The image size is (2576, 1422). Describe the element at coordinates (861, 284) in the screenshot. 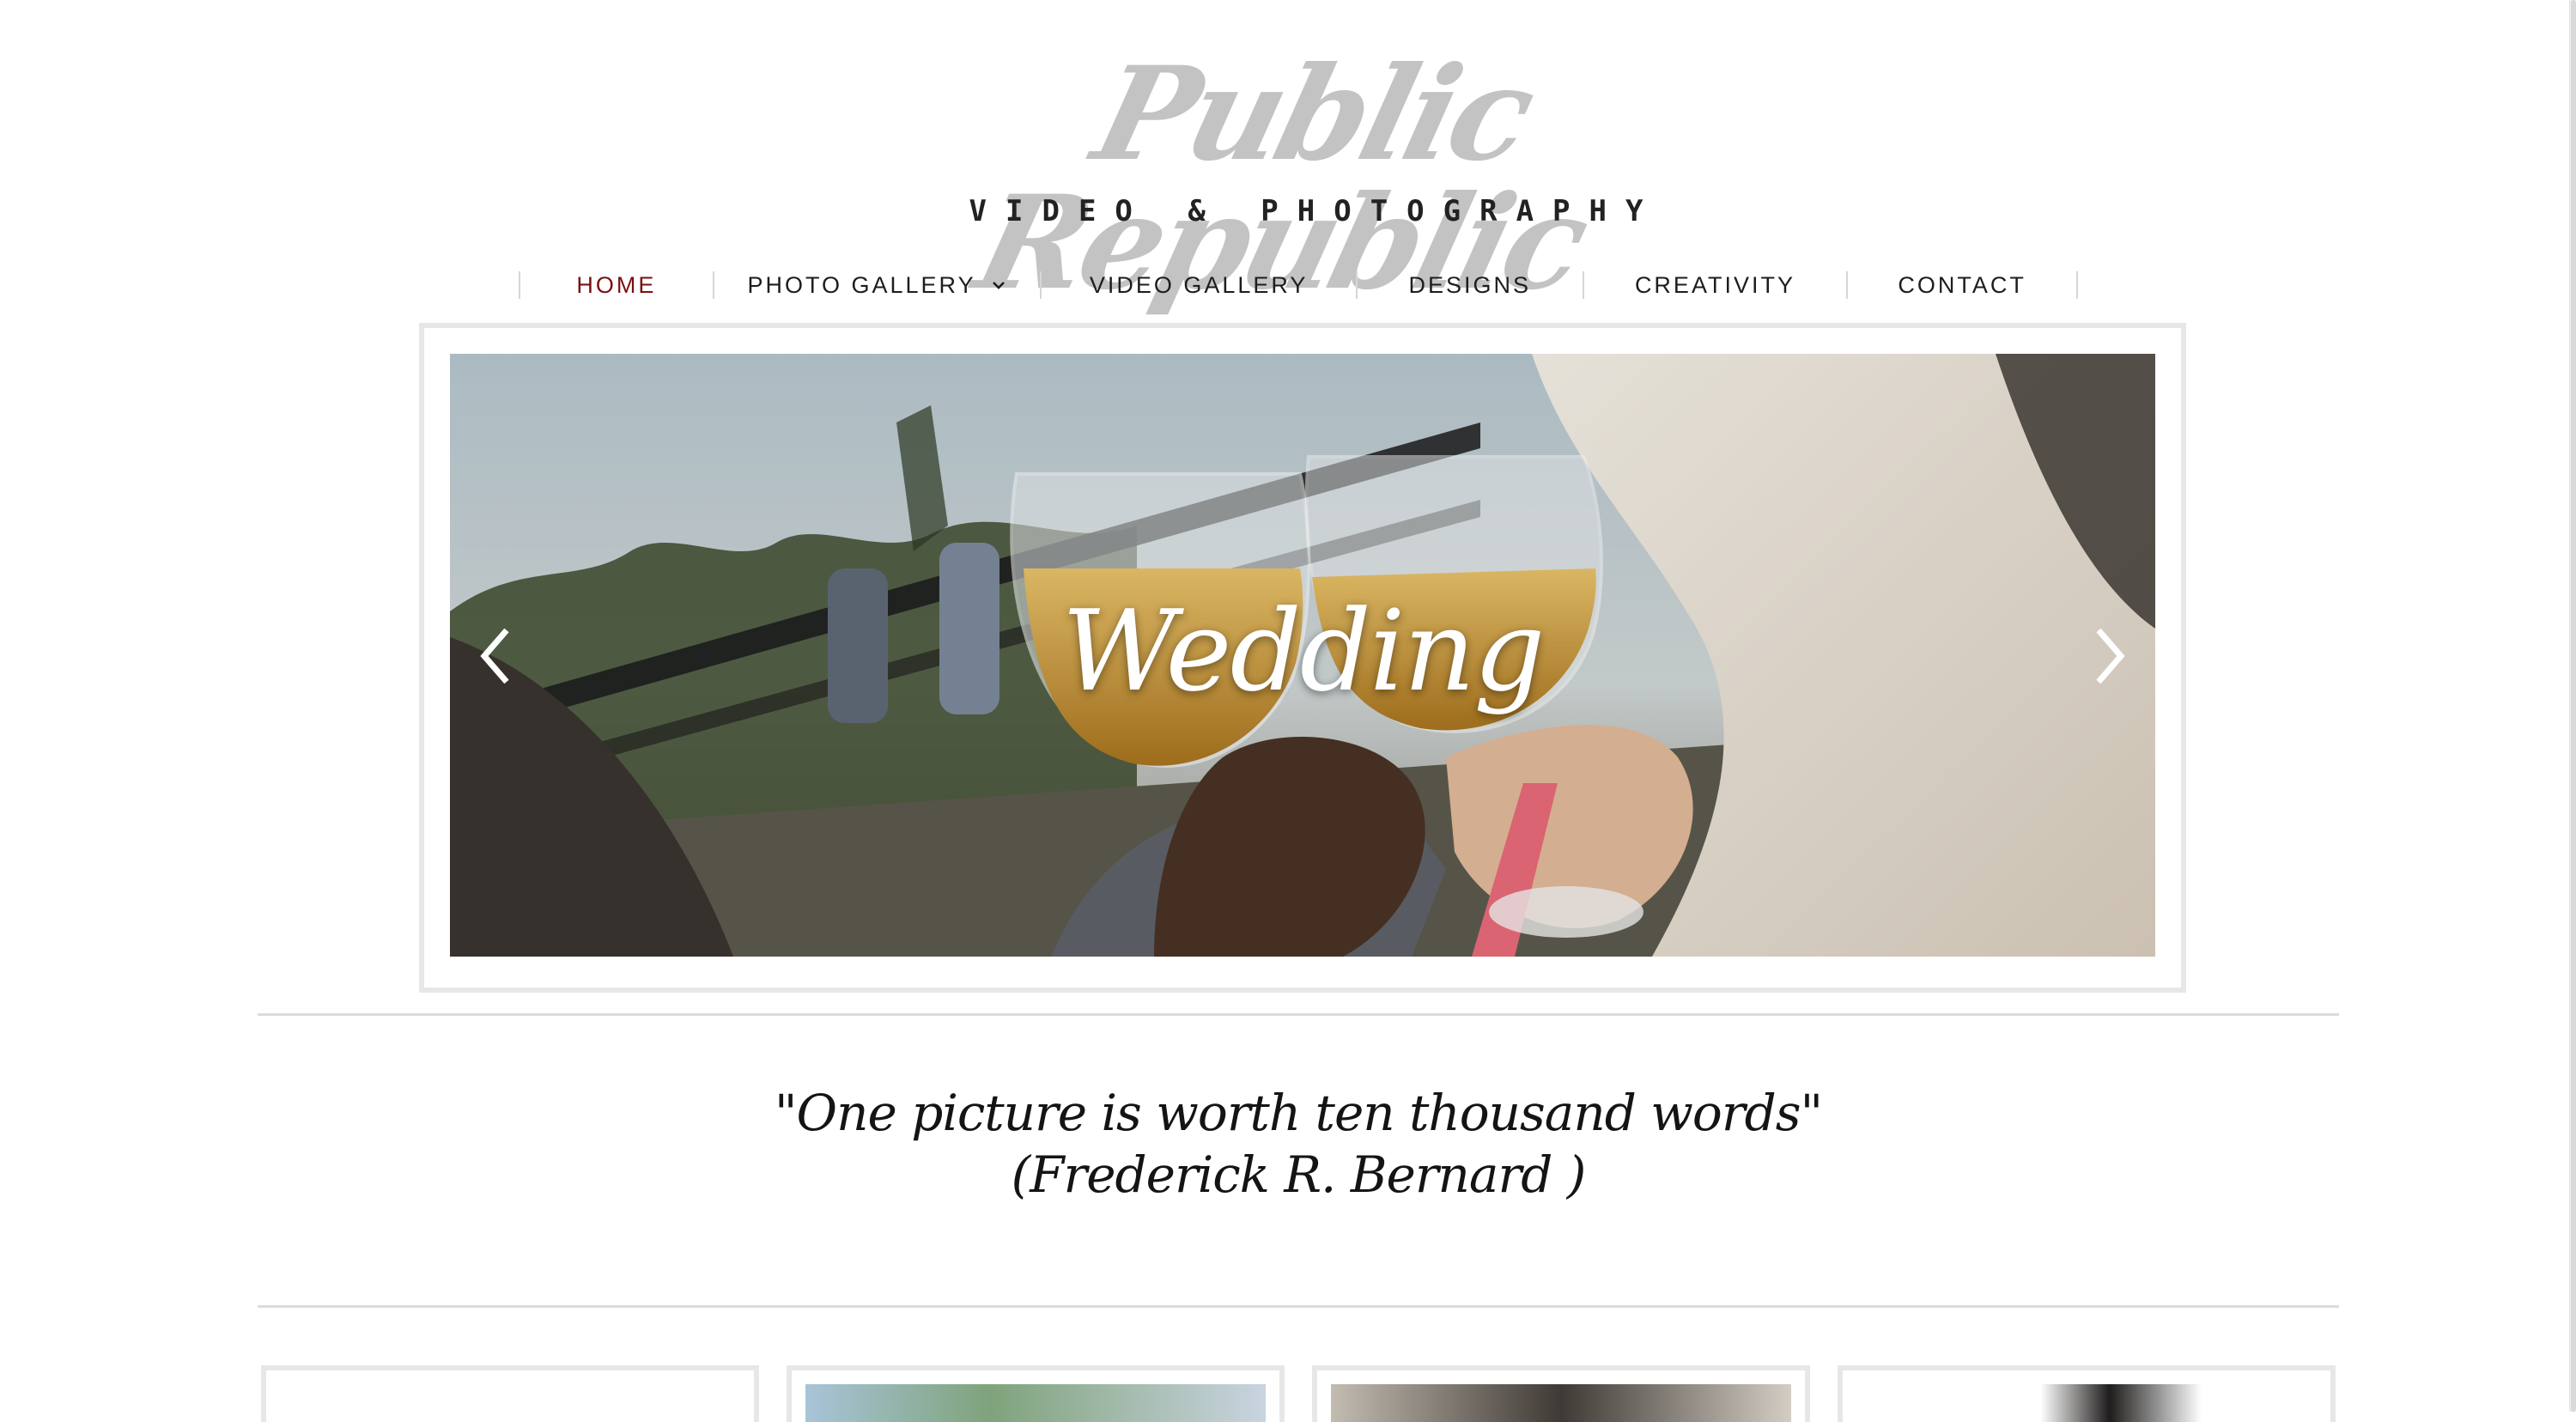

I see `nav-item-label: PHOTO GALLERY` at that location.